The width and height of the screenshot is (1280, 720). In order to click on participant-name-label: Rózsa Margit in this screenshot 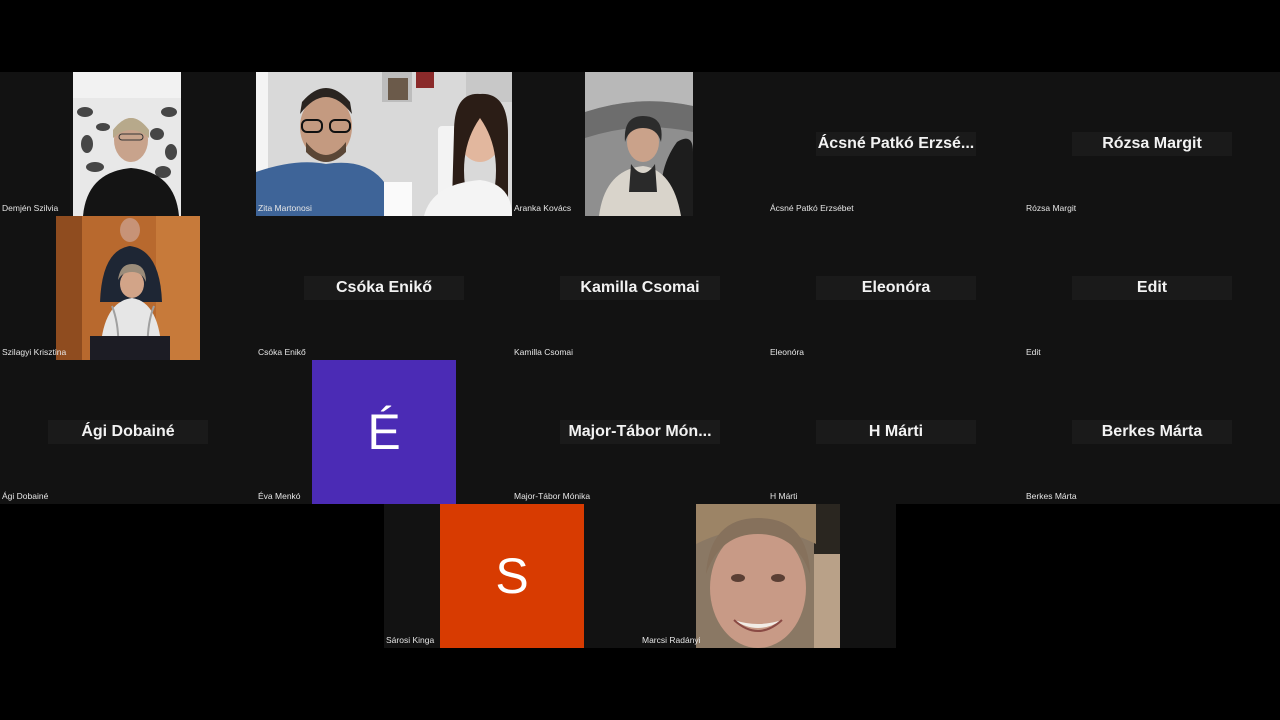, I will do `click(1051, 208)`.